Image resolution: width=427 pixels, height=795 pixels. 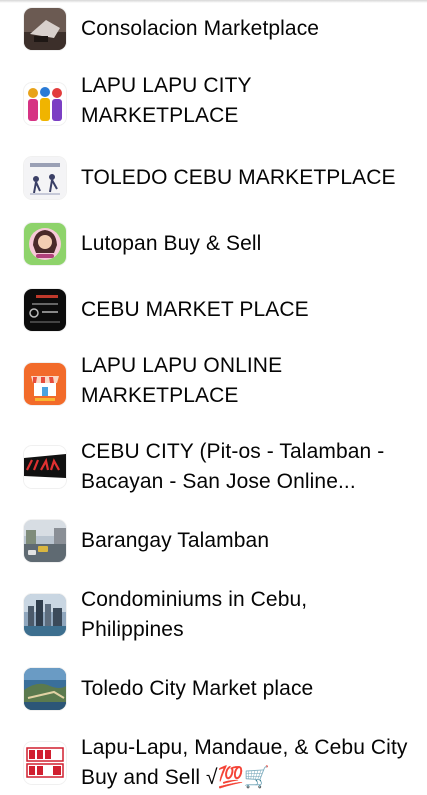 What do you see at coordinates (182, 380) in the screenshot?
I see `group-name: LAPU LAPU ONLINE MARKETPLACE` at bounding box center [182, 380].